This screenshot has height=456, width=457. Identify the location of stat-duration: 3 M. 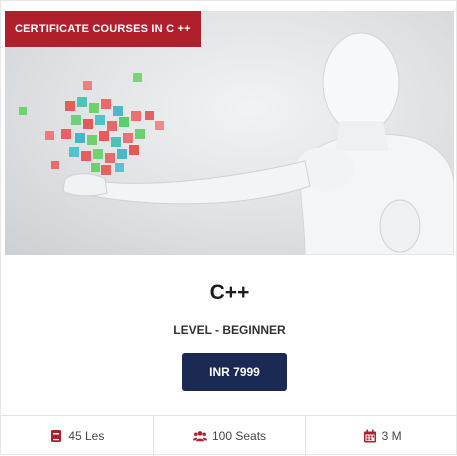
(381, 436).